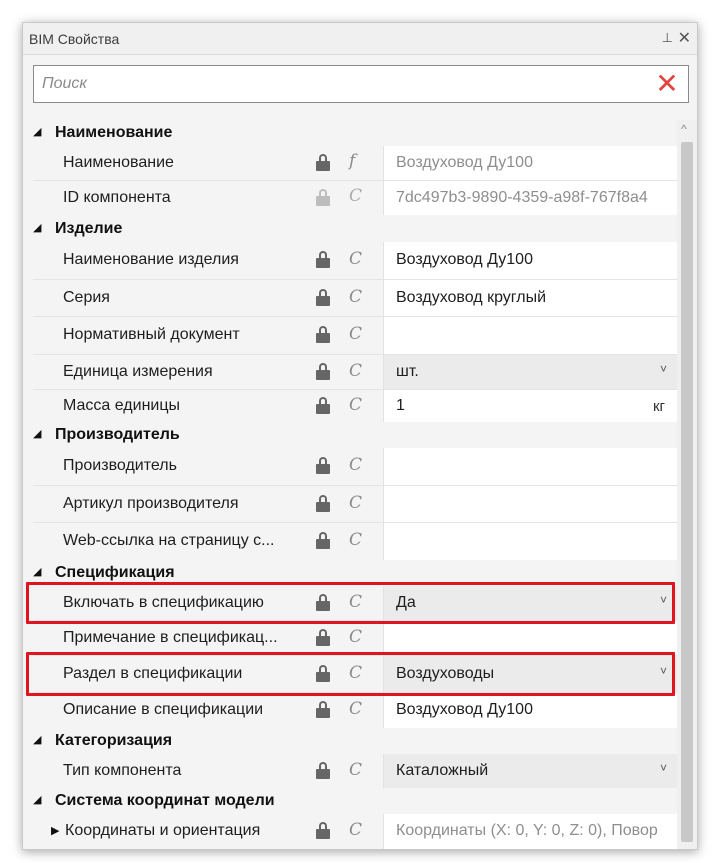 Image resolution: width=712 pixels, height=863 pixels. Describe the element at coordinates (684, 38) in the screenshot. I see `close-icon: ✕` at that location.